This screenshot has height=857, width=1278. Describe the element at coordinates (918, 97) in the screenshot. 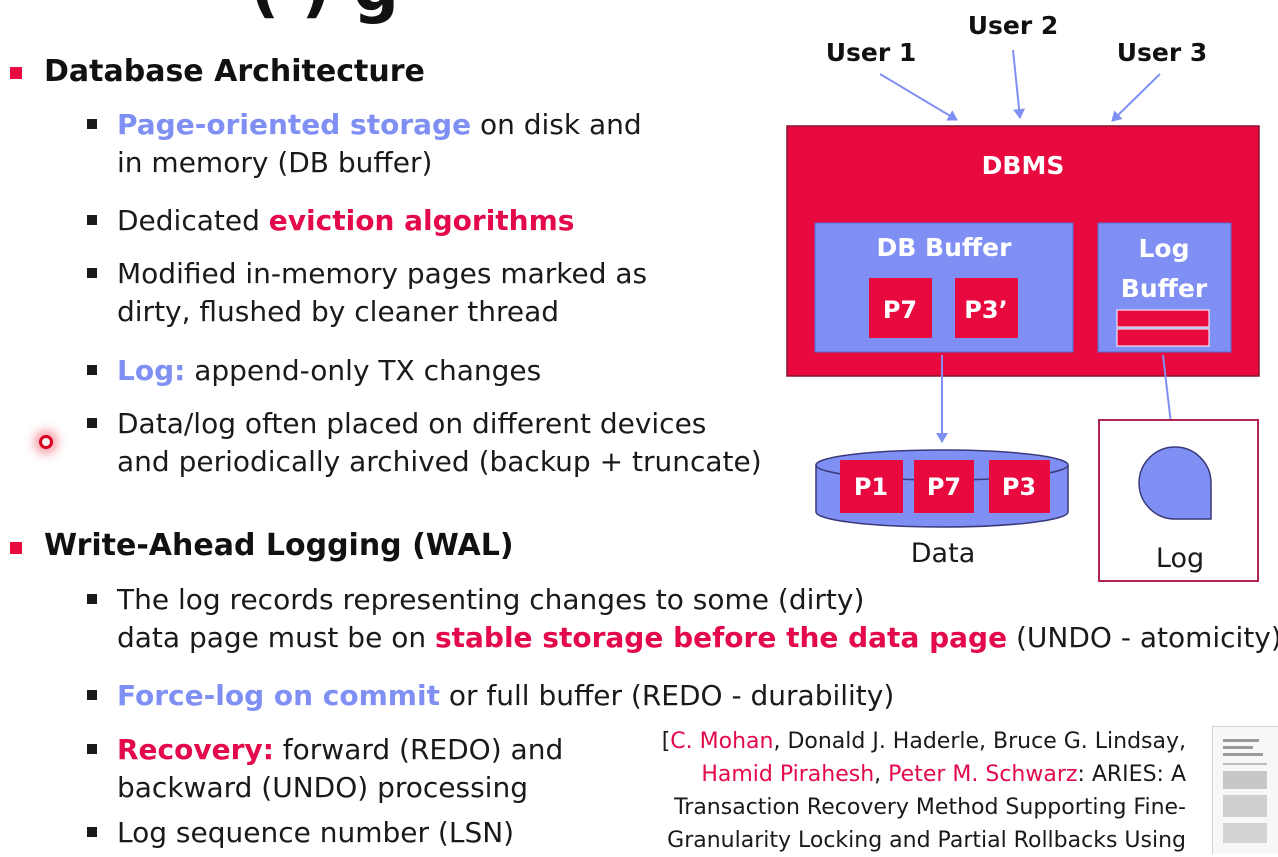

I see `user-1-arrow` at that location.